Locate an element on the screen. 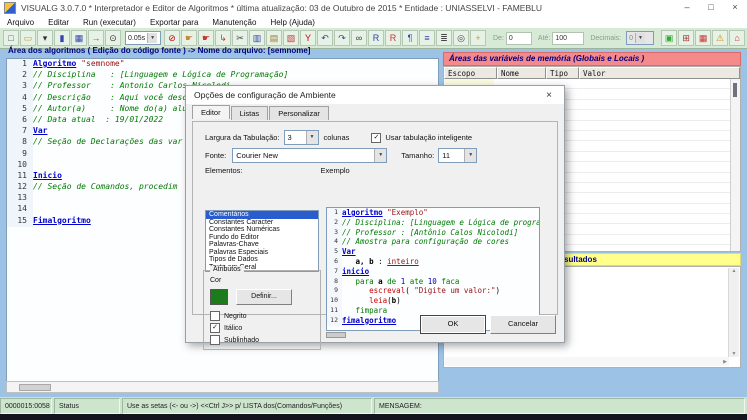 This screenshot has height=420, width=747. tab-editor: Editor is located at coordinates (211, 112).